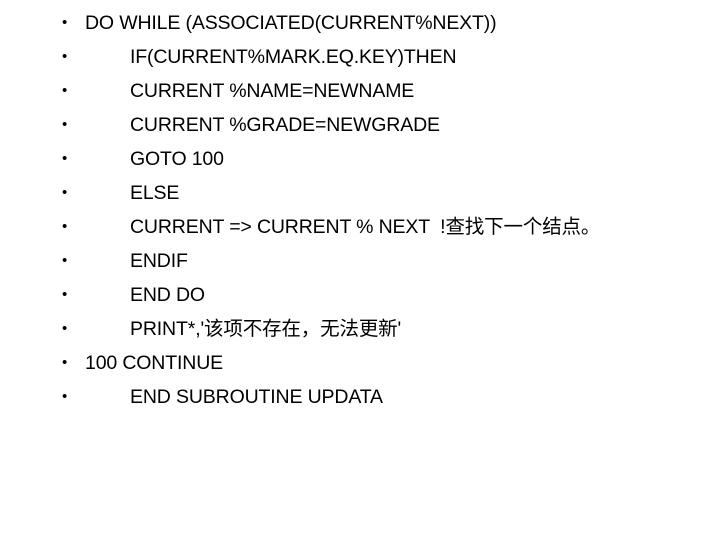 This screenshot has height=540, width=720. What do you see at coordinates (360, 363) in the screenshot?
I see `code-line: • 100 CONTINUE` at bounding box center [360, 363].